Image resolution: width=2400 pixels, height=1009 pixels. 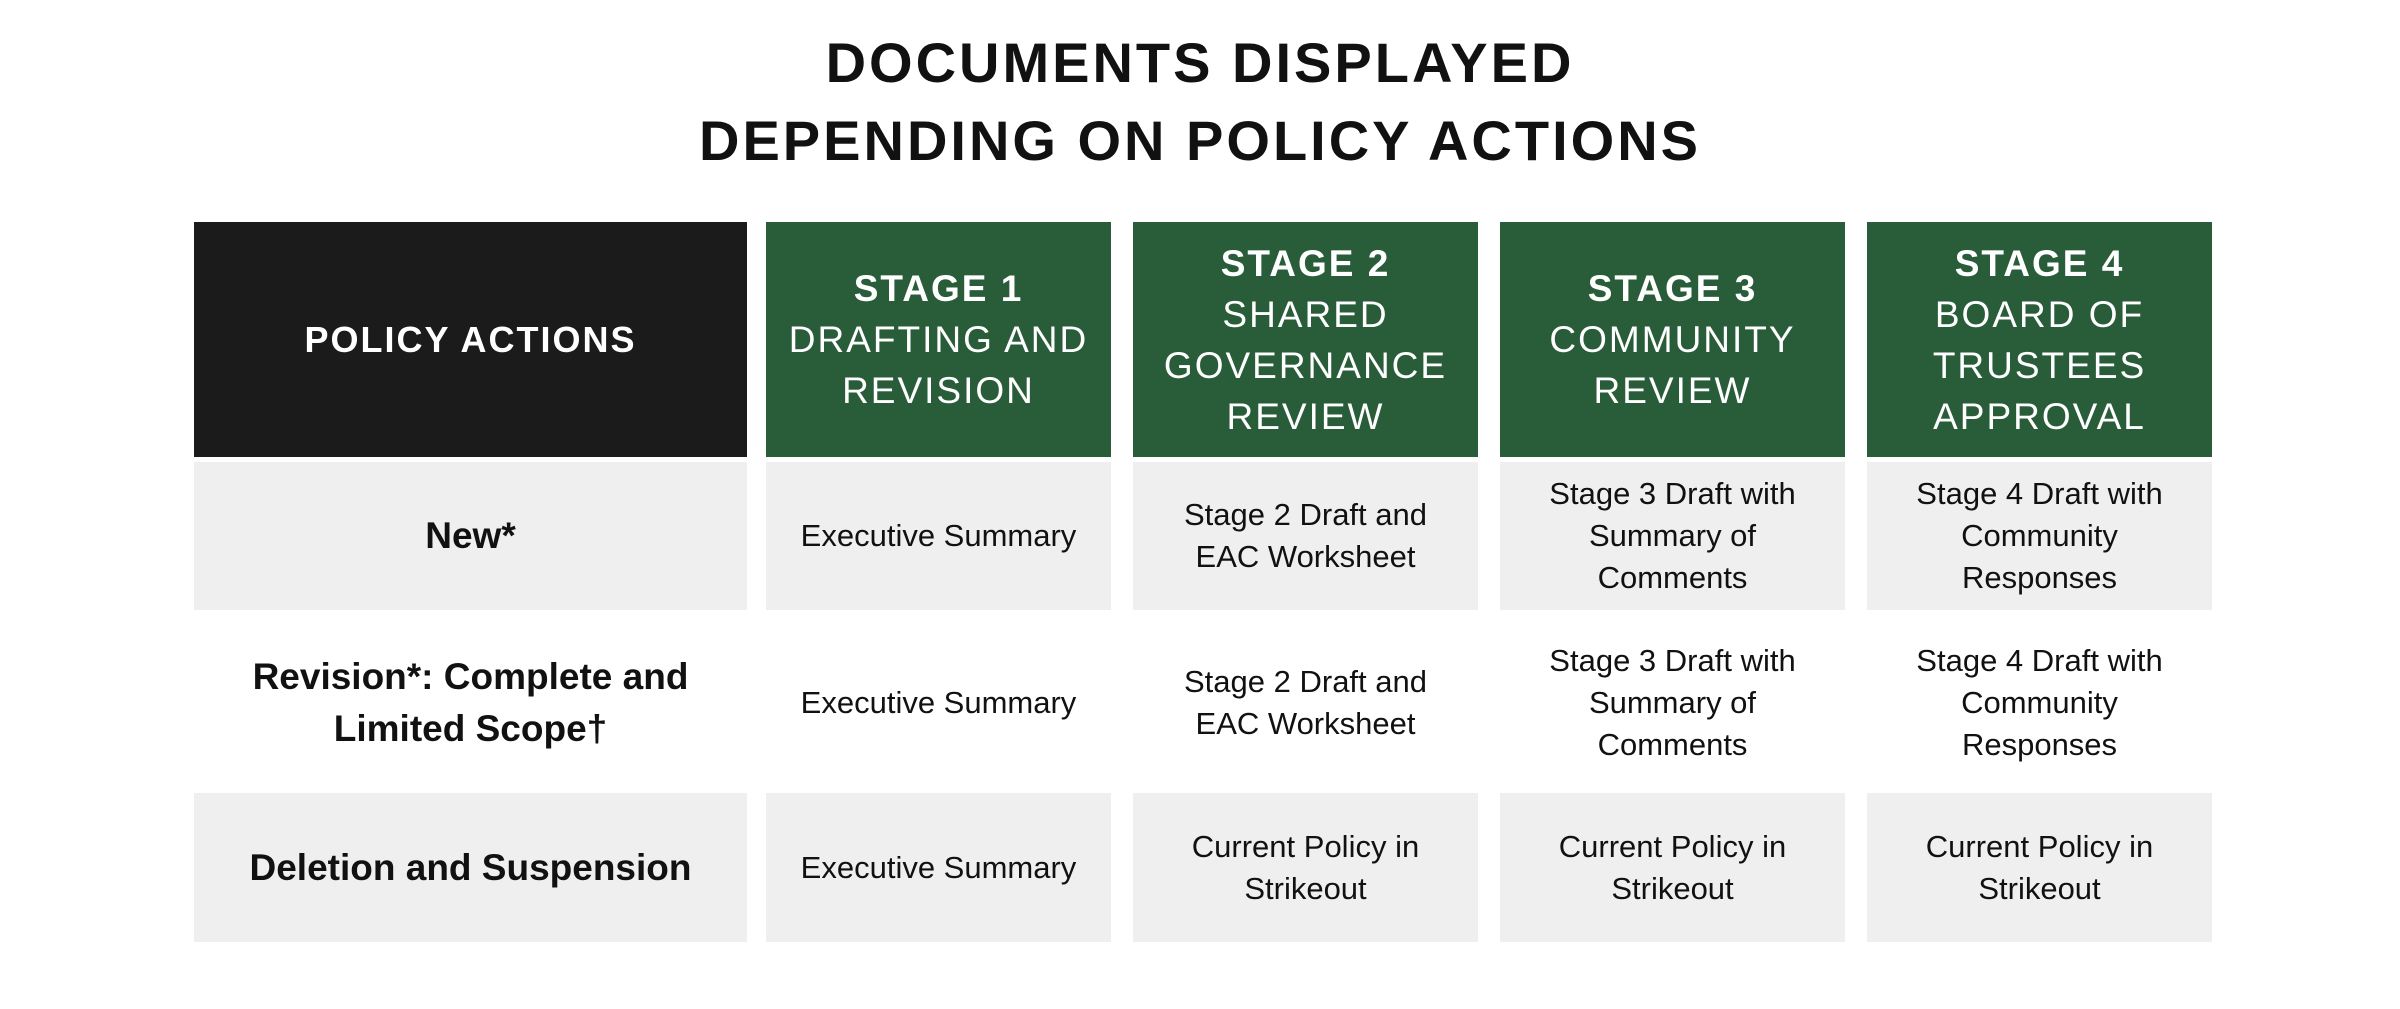 I want to click on page-title-line-2: DEPENDING ON POLICY ACTIONS, so click(x=1200, y=140).